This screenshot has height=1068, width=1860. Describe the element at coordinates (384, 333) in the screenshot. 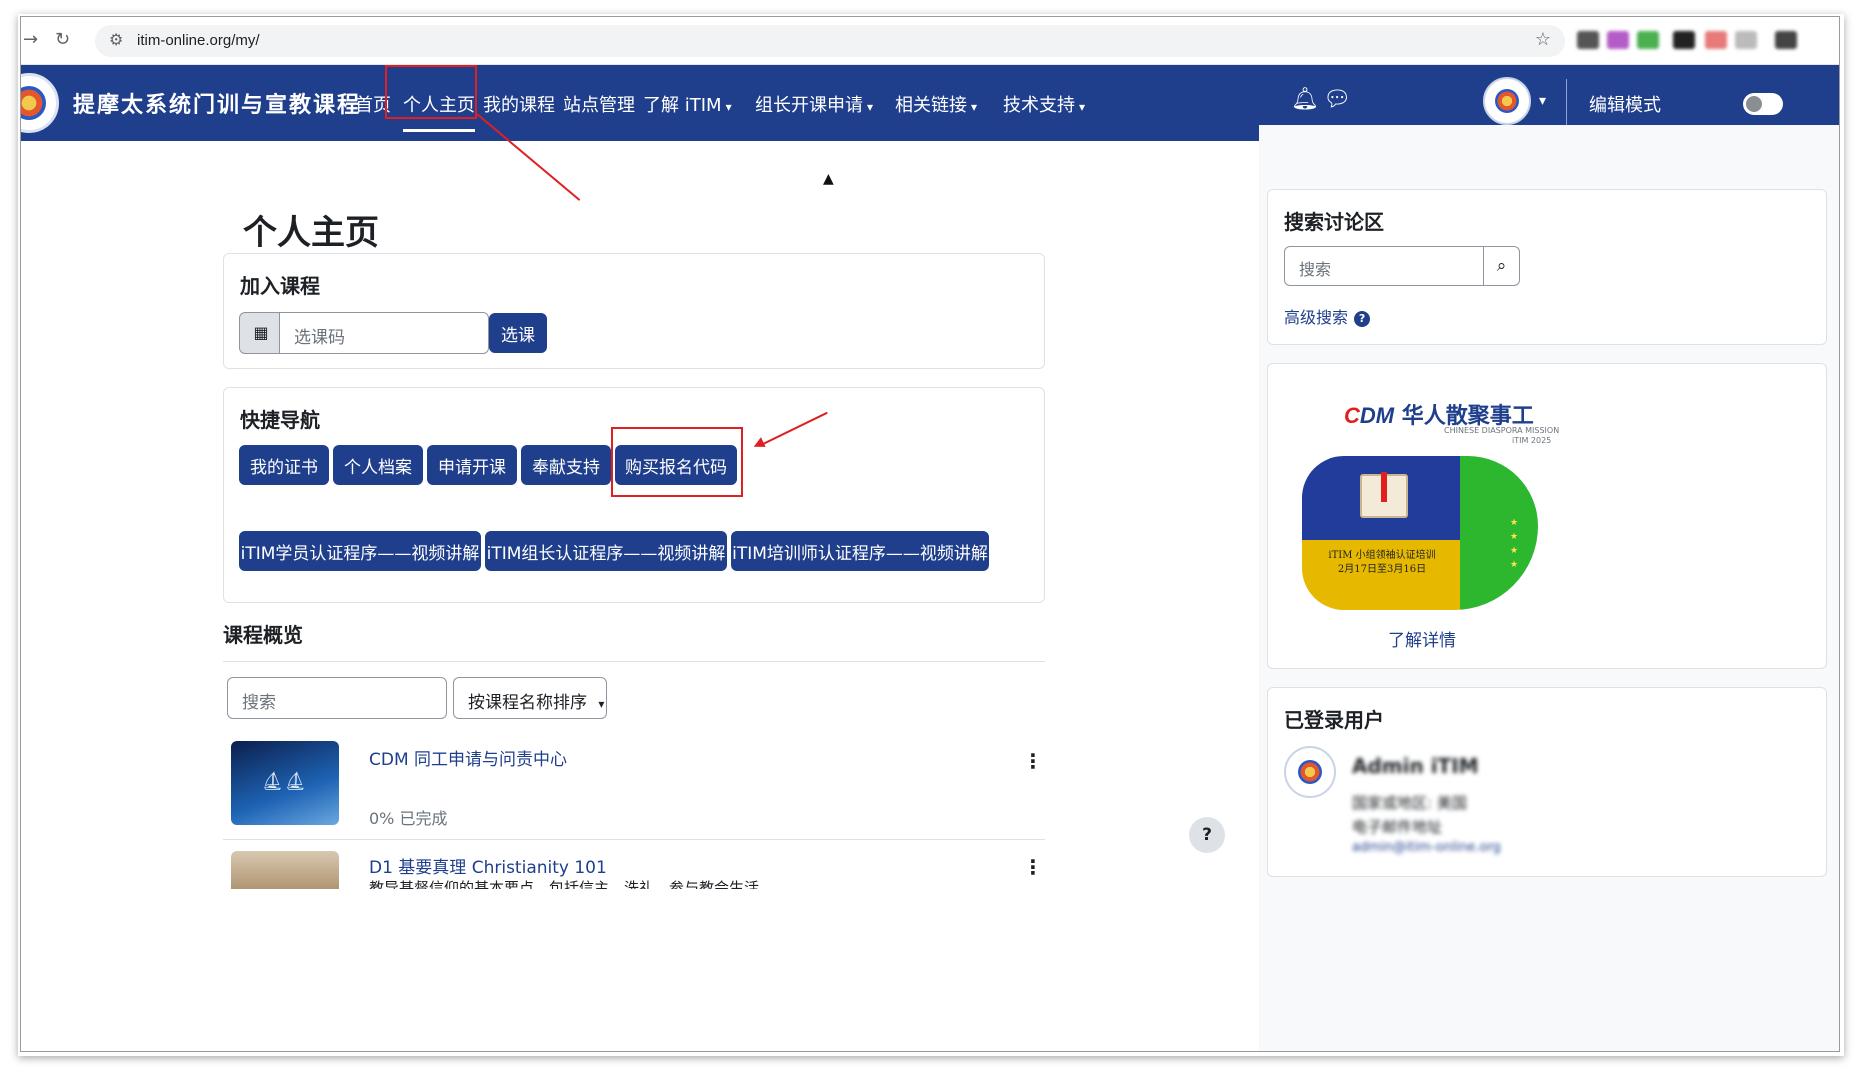

I see `course-code-input: 选课码` at that location.